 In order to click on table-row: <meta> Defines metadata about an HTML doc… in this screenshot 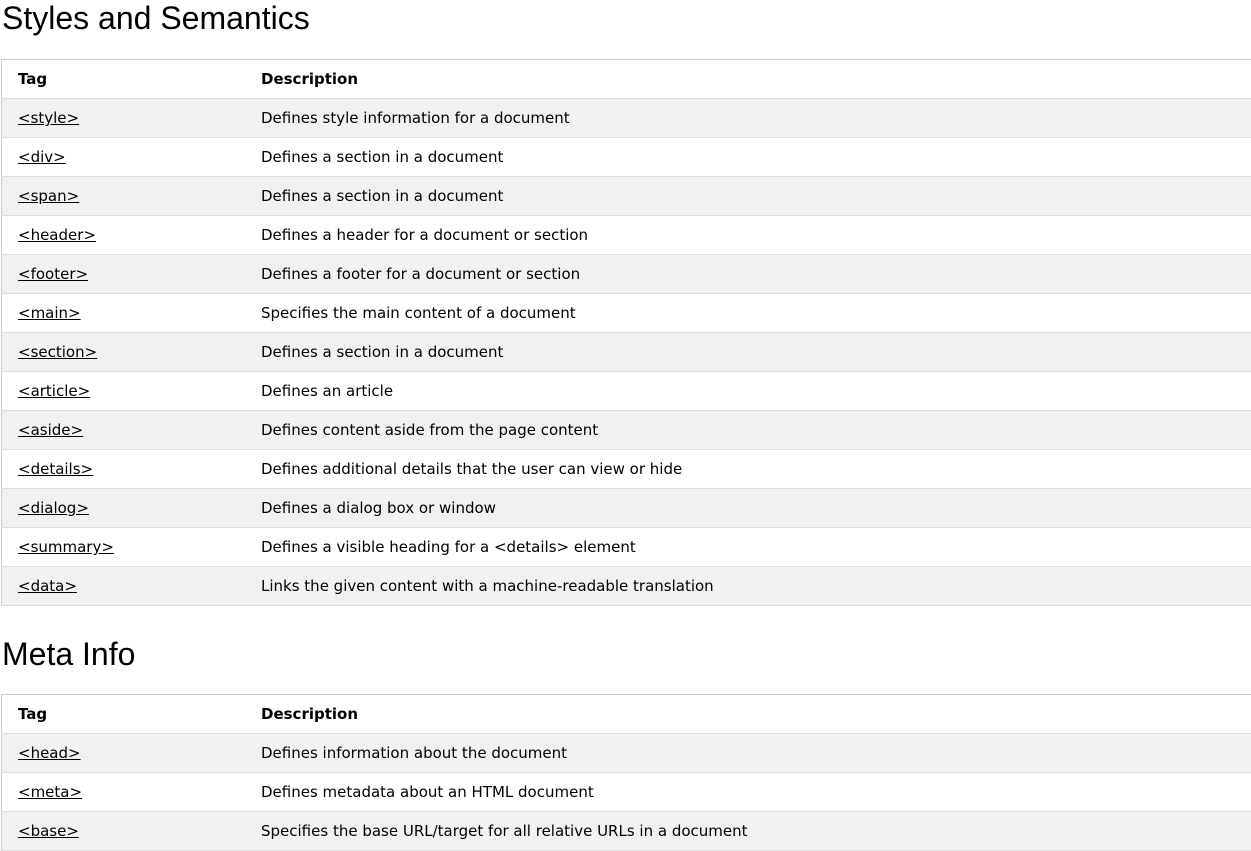, I will do `click(626, 792)`.